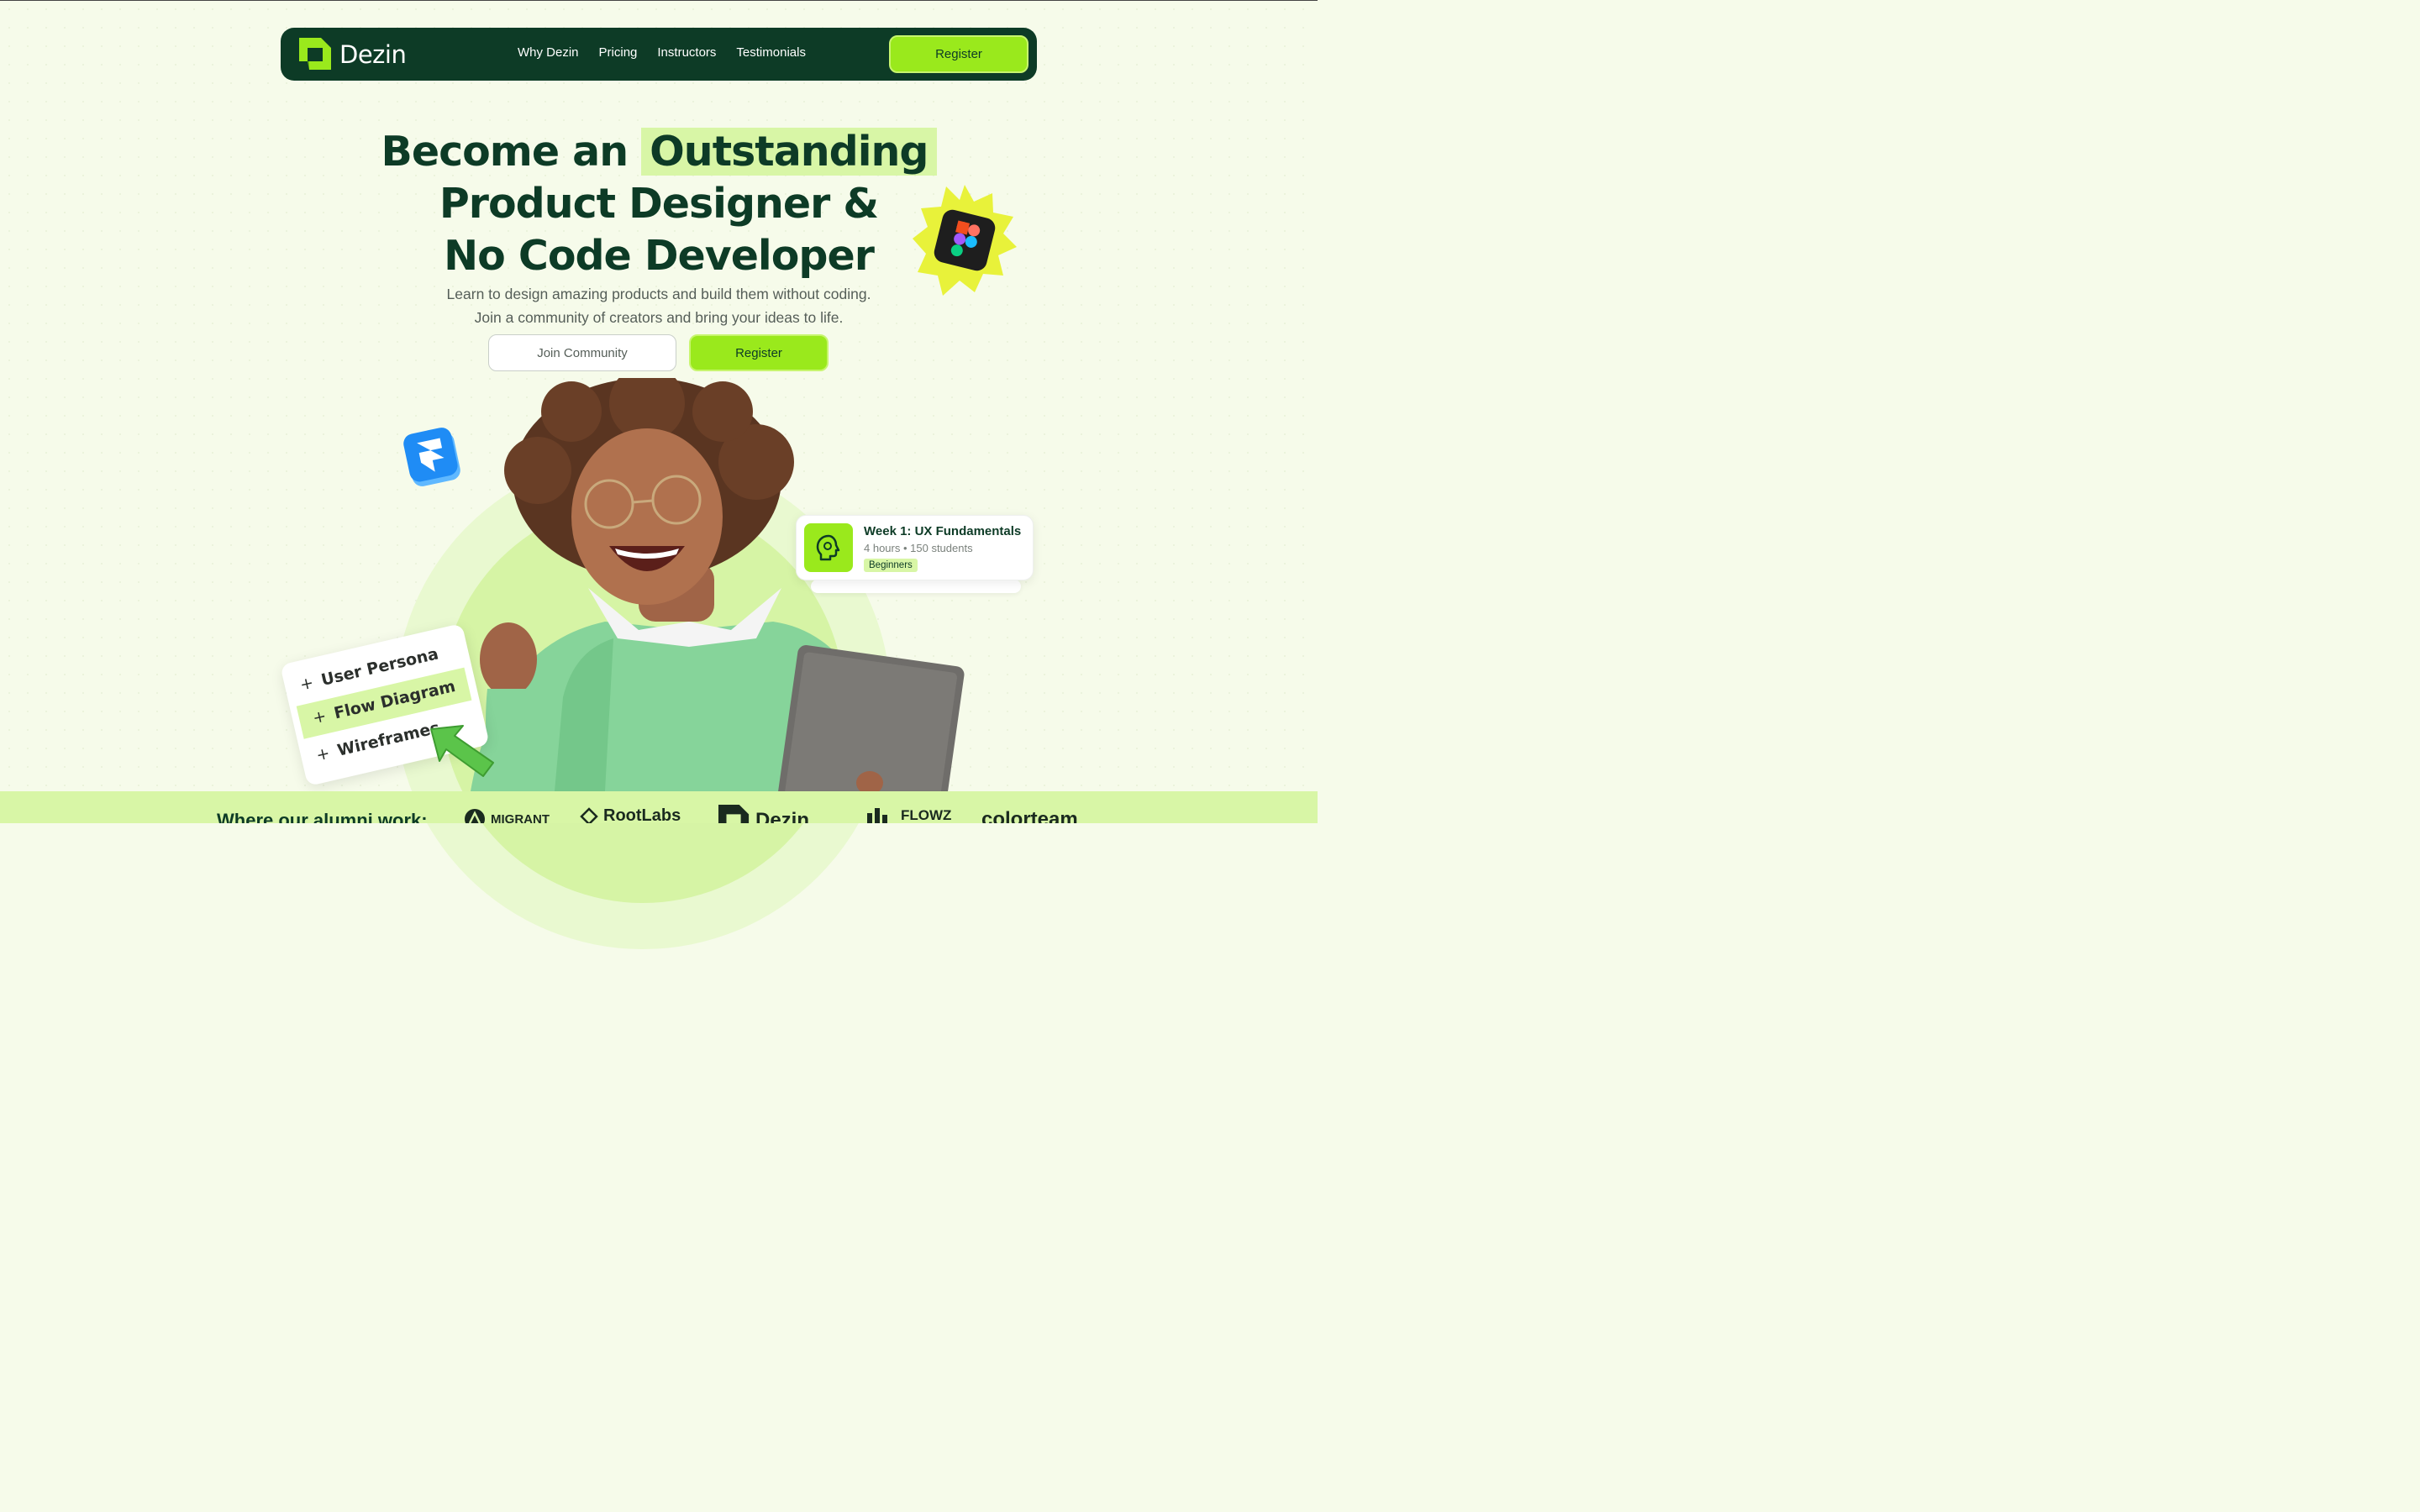  I want to click on brand-logo: Dezin, so click(353, 54).